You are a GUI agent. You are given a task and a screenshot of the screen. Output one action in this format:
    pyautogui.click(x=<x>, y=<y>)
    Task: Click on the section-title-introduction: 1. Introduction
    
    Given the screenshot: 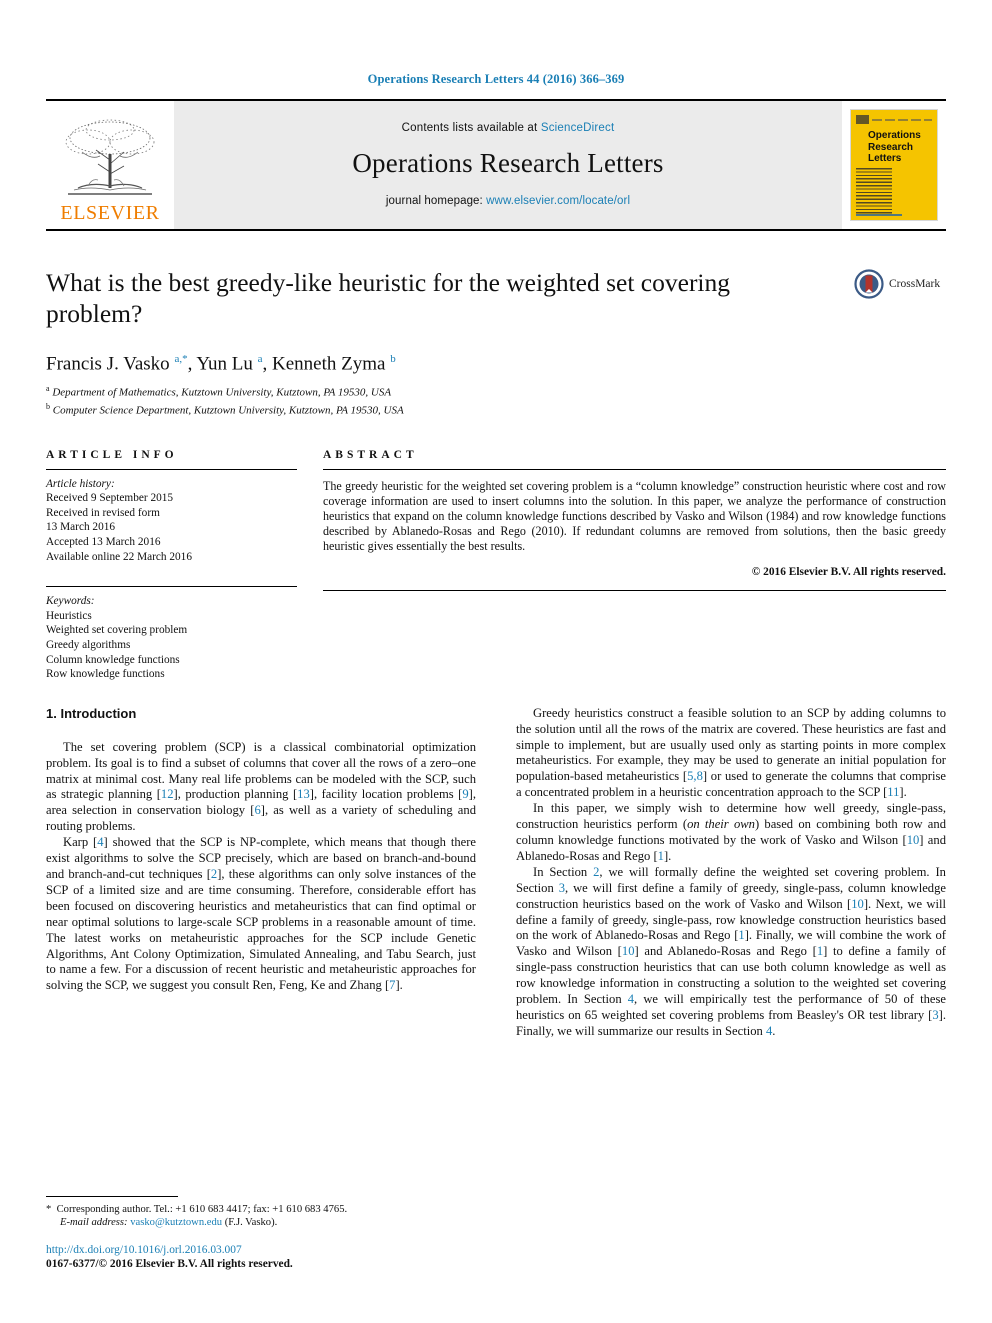 What is the action you would take?
    pyautogui.click(x=91, y=713)
    